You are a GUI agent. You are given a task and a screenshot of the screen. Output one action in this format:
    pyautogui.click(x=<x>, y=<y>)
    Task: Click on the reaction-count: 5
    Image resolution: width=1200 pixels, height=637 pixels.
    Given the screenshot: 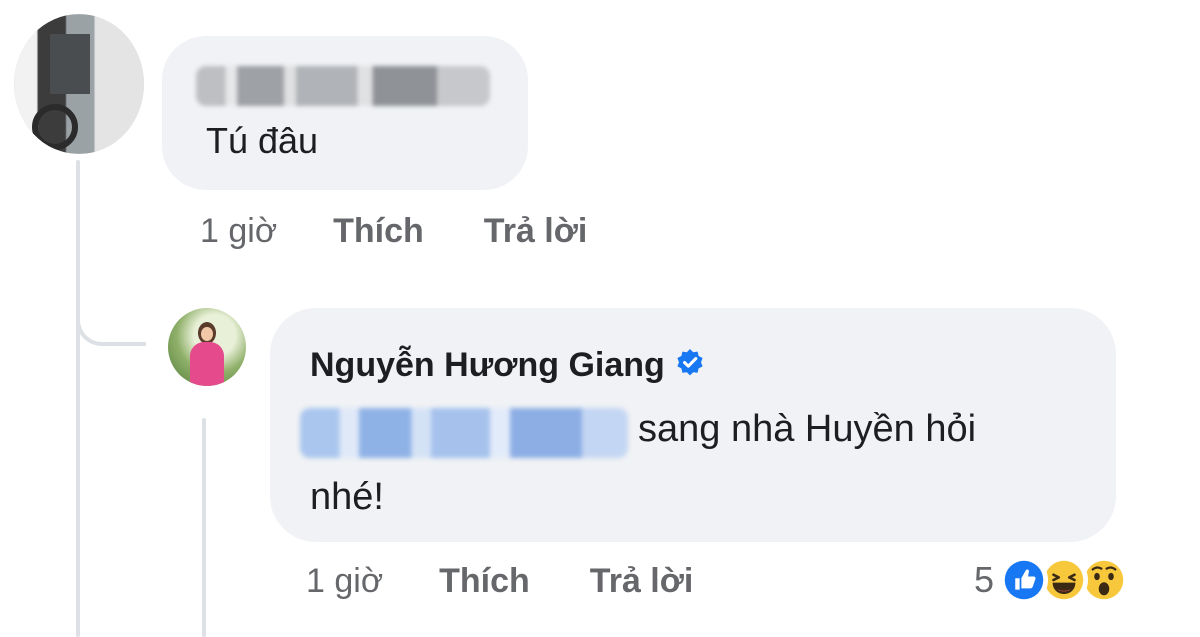 What is the action you would take?
    pyautogui.click(x=984, y=579)
    